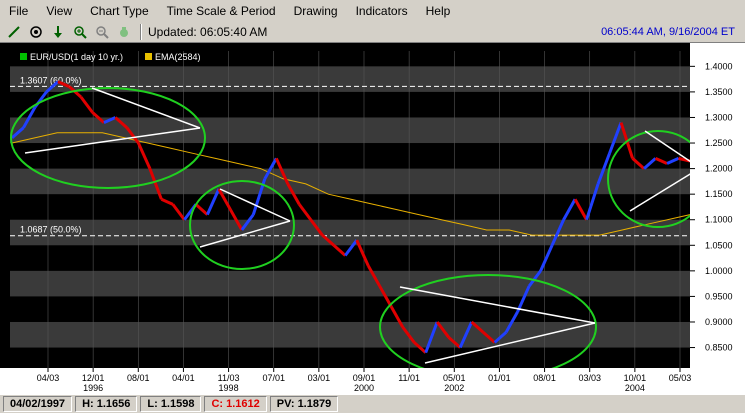  What do you see at coordinates (719, 348) in the screenshot?
I see `y-tick-label: 0.8500` at bounding box center [719, 348].